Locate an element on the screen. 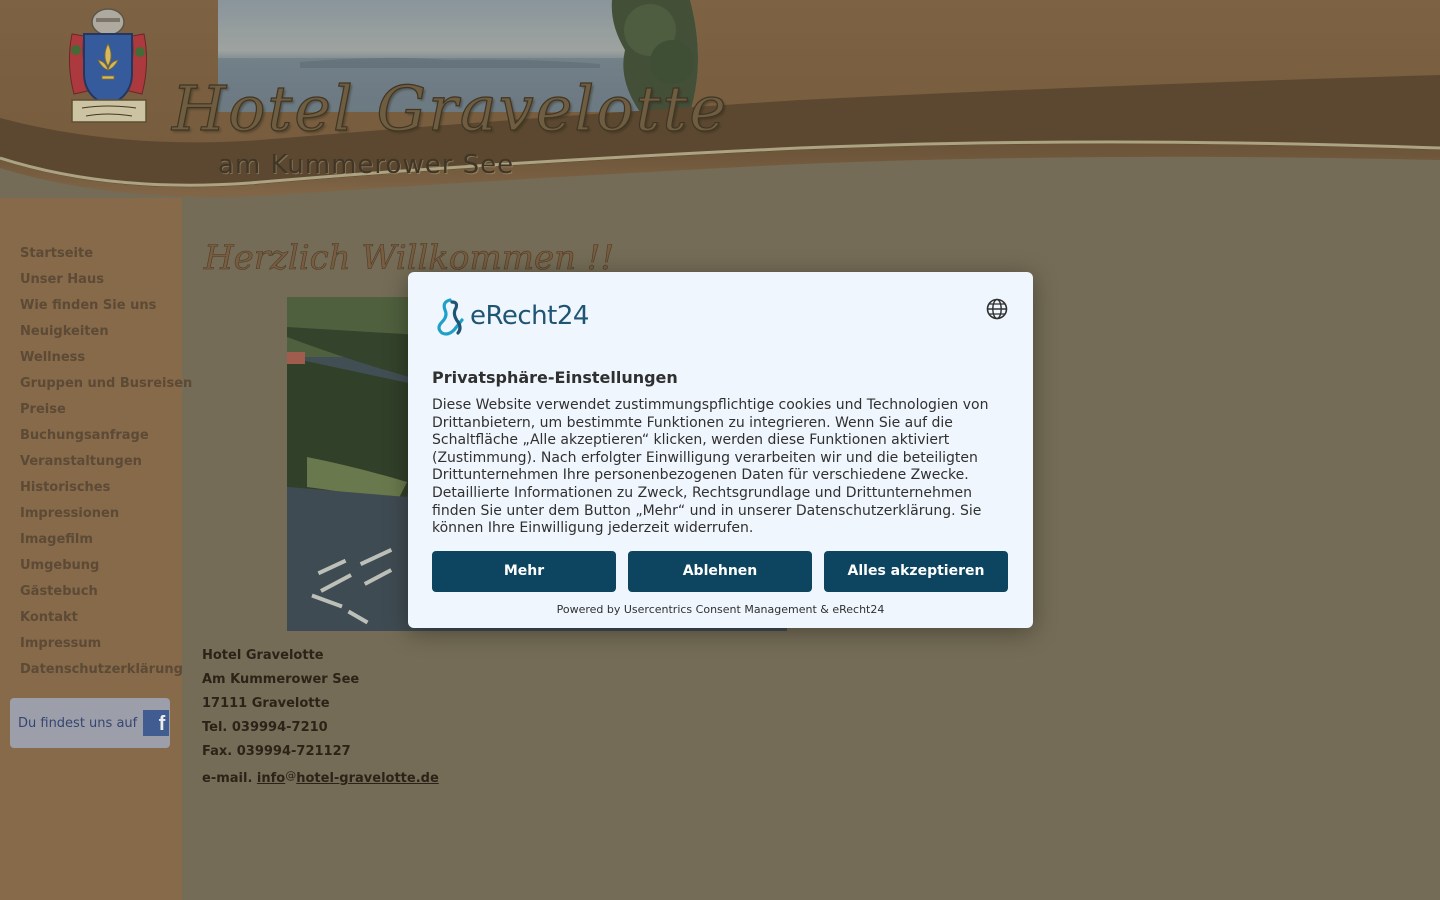 This screenshot has width=1440, height=900. accept-all-button: Alles akzeptieren is located at coordinates (916, 571).